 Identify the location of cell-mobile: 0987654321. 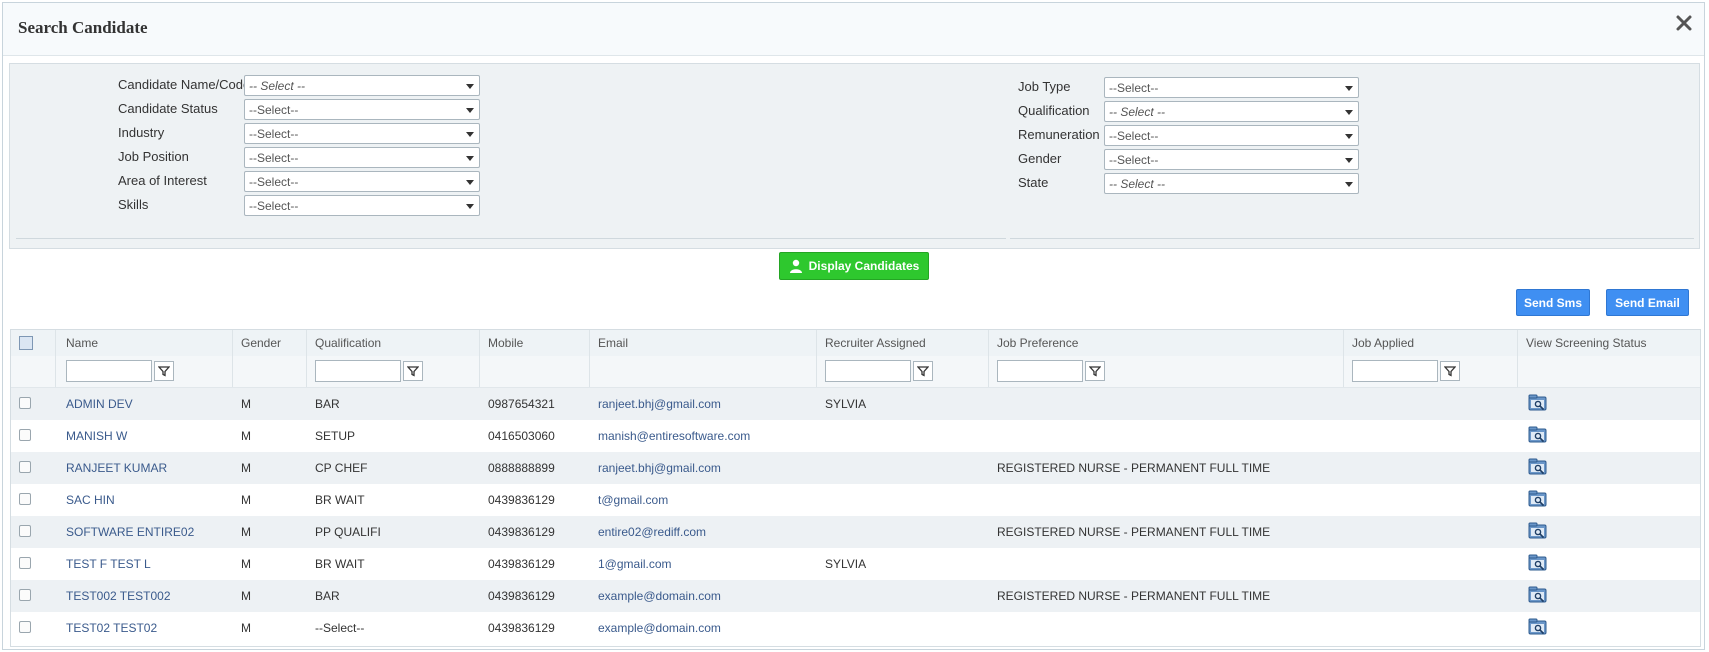
(521, 404).